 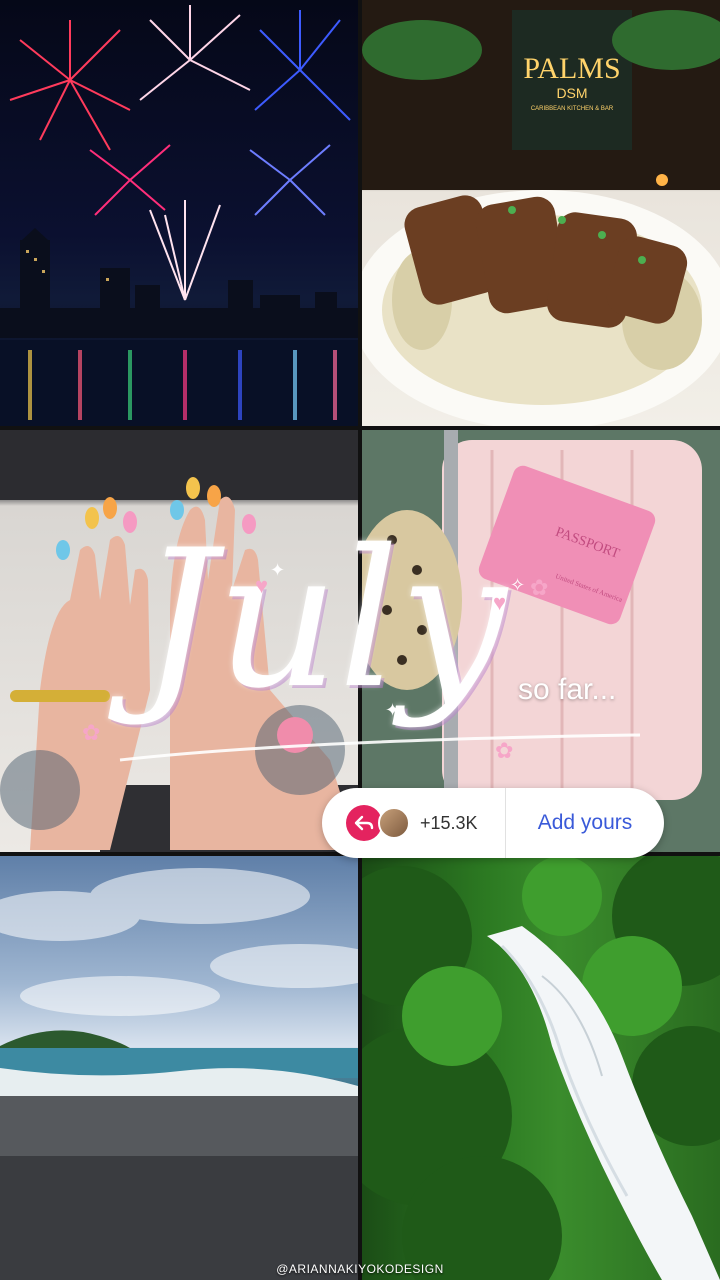 What do you see at coordinates (449, 822) in the screenshot?
I see `participant-count: +15.3K` at bounding box center [449, 822].